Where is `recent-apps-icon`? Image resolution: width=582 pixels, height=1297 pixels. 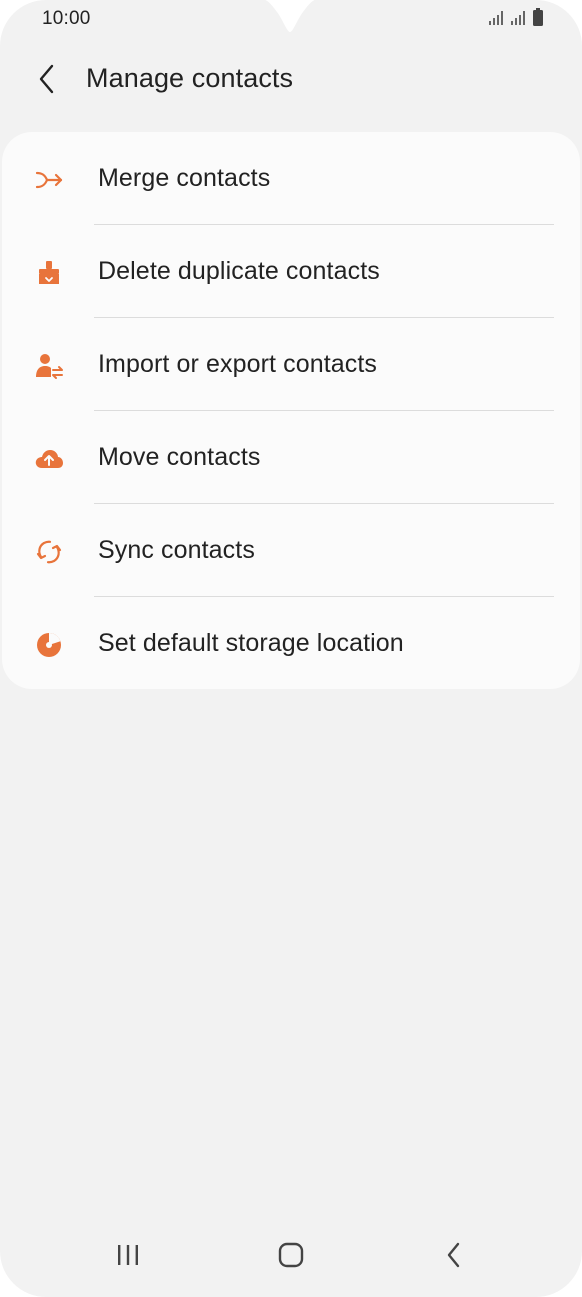
recent-apps-icon is located at coordinates (128, 1255).